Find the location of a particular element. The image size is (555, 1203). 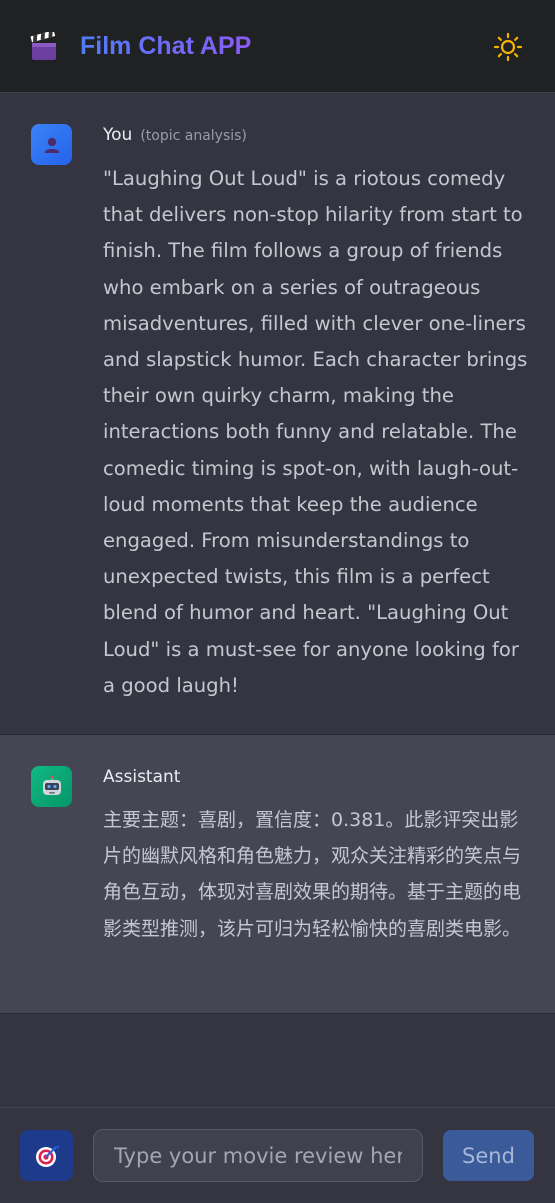

assistant-avatar is located at coordinates (51, 786).